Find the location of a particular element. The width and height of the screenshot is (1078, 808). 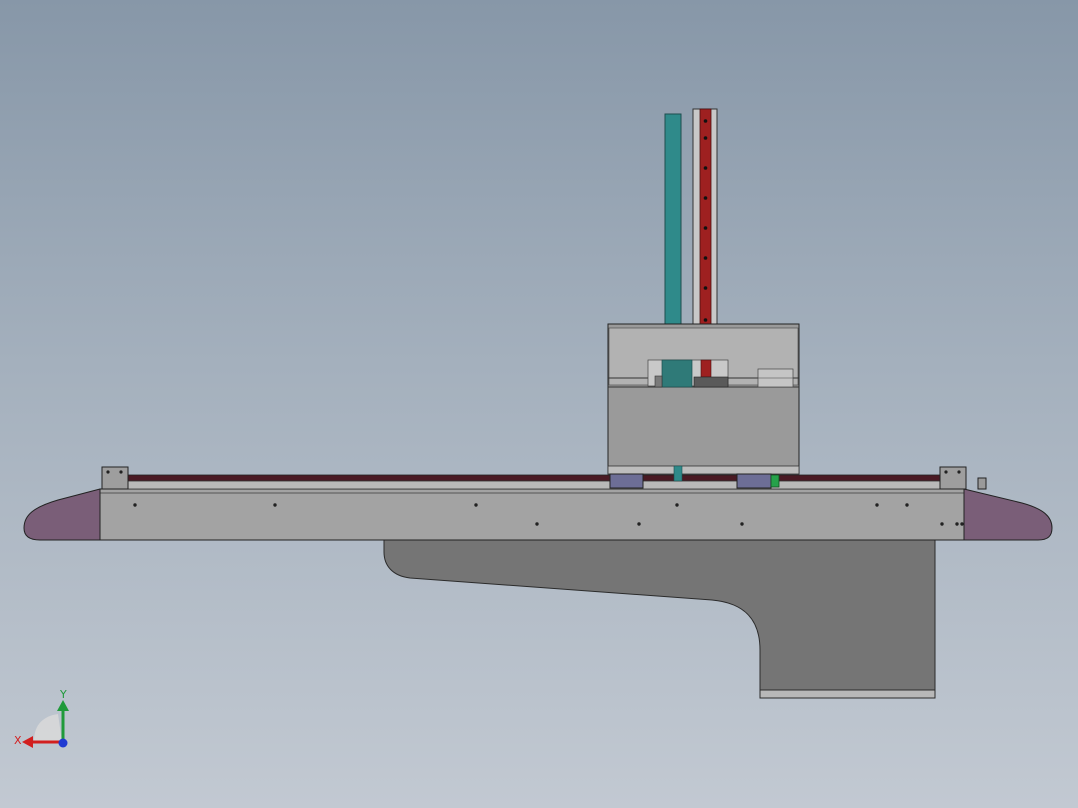

end-stop-sensor is located at coordinates (982, 483).